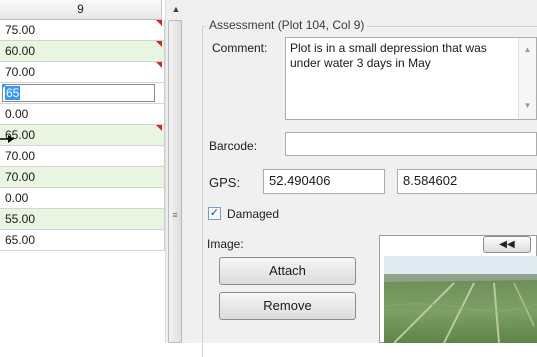 This screenshot has height=357, width=537. I want to click on image-nav-button: ◀◀, so click(507, 244).